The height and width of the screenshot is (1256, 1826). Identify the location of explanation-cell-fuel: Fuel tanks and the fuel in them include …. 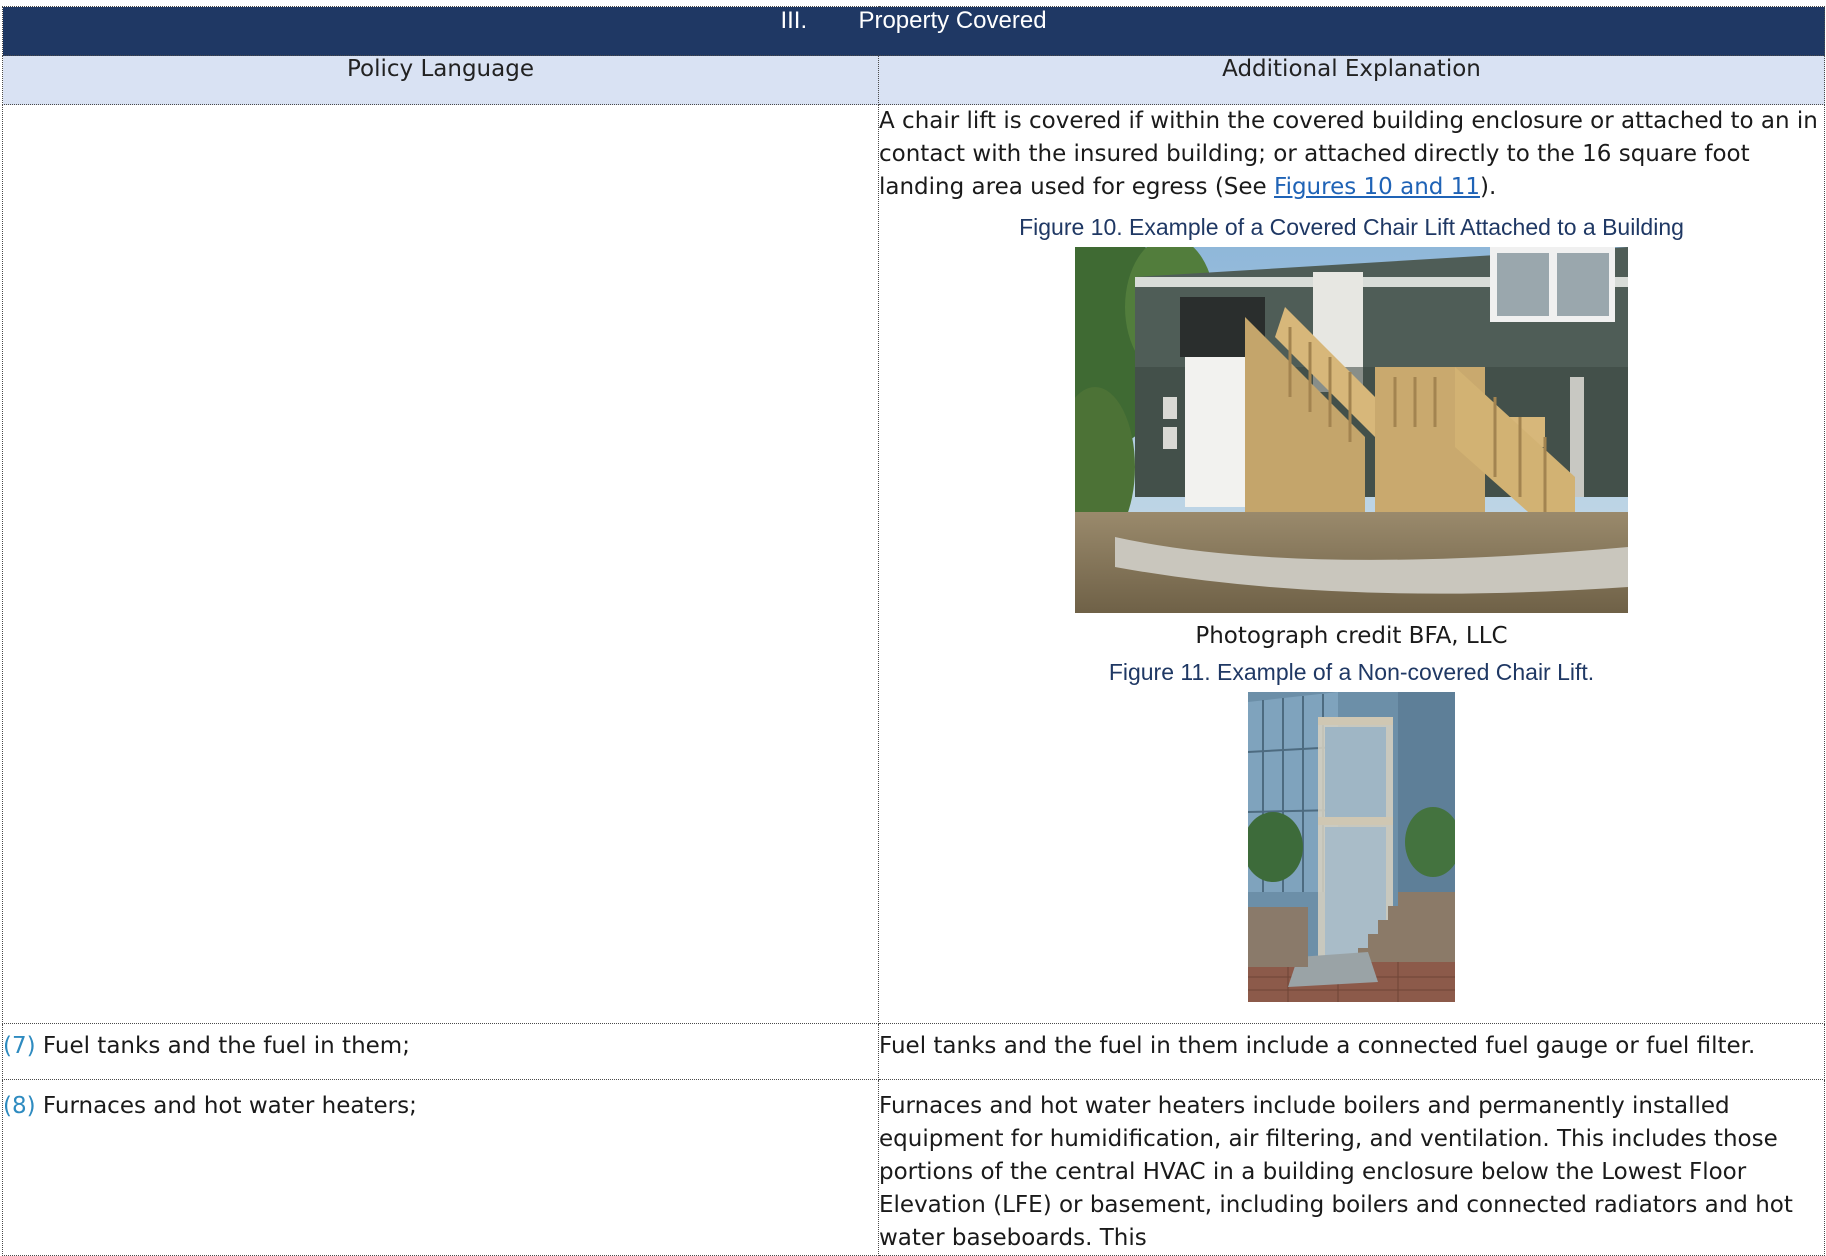
(1351, 1051).